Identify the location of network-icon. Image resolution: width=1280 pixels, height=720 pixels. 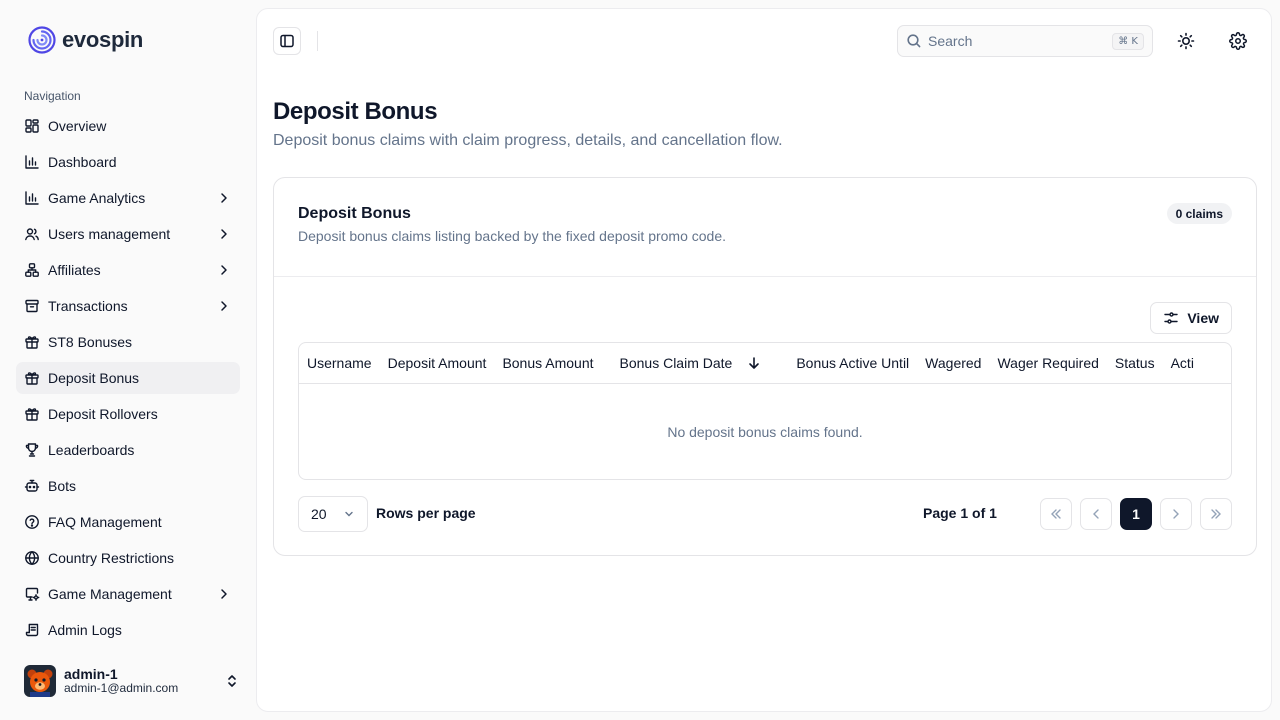
(32, 270).